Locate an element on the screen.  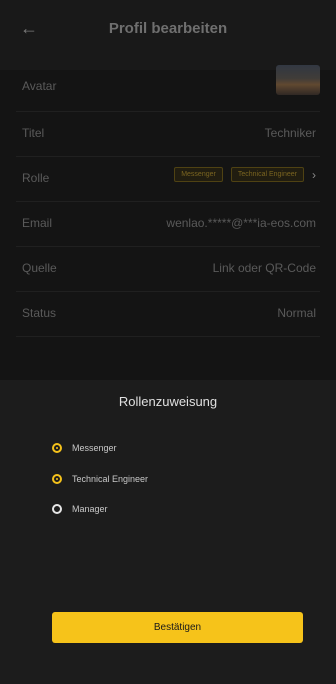
row-avatar: Avatar is located at coordinates (168, 88).